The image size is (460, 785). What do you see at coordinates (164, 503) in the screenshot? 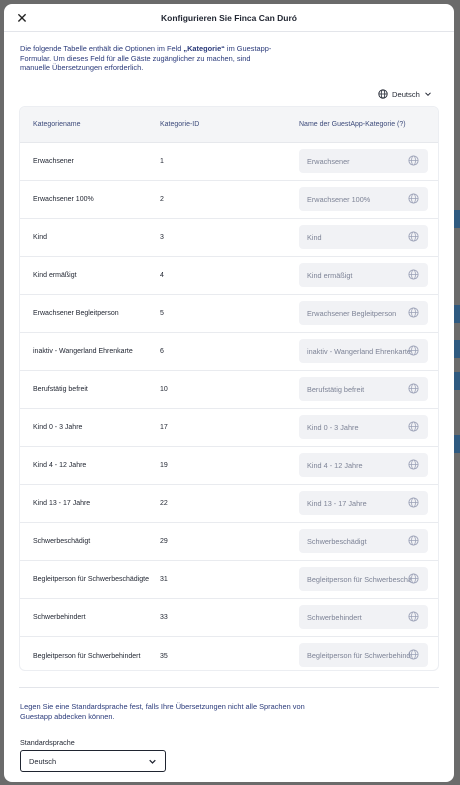
I see `category-id: 22` at bounding box center [164, 503].